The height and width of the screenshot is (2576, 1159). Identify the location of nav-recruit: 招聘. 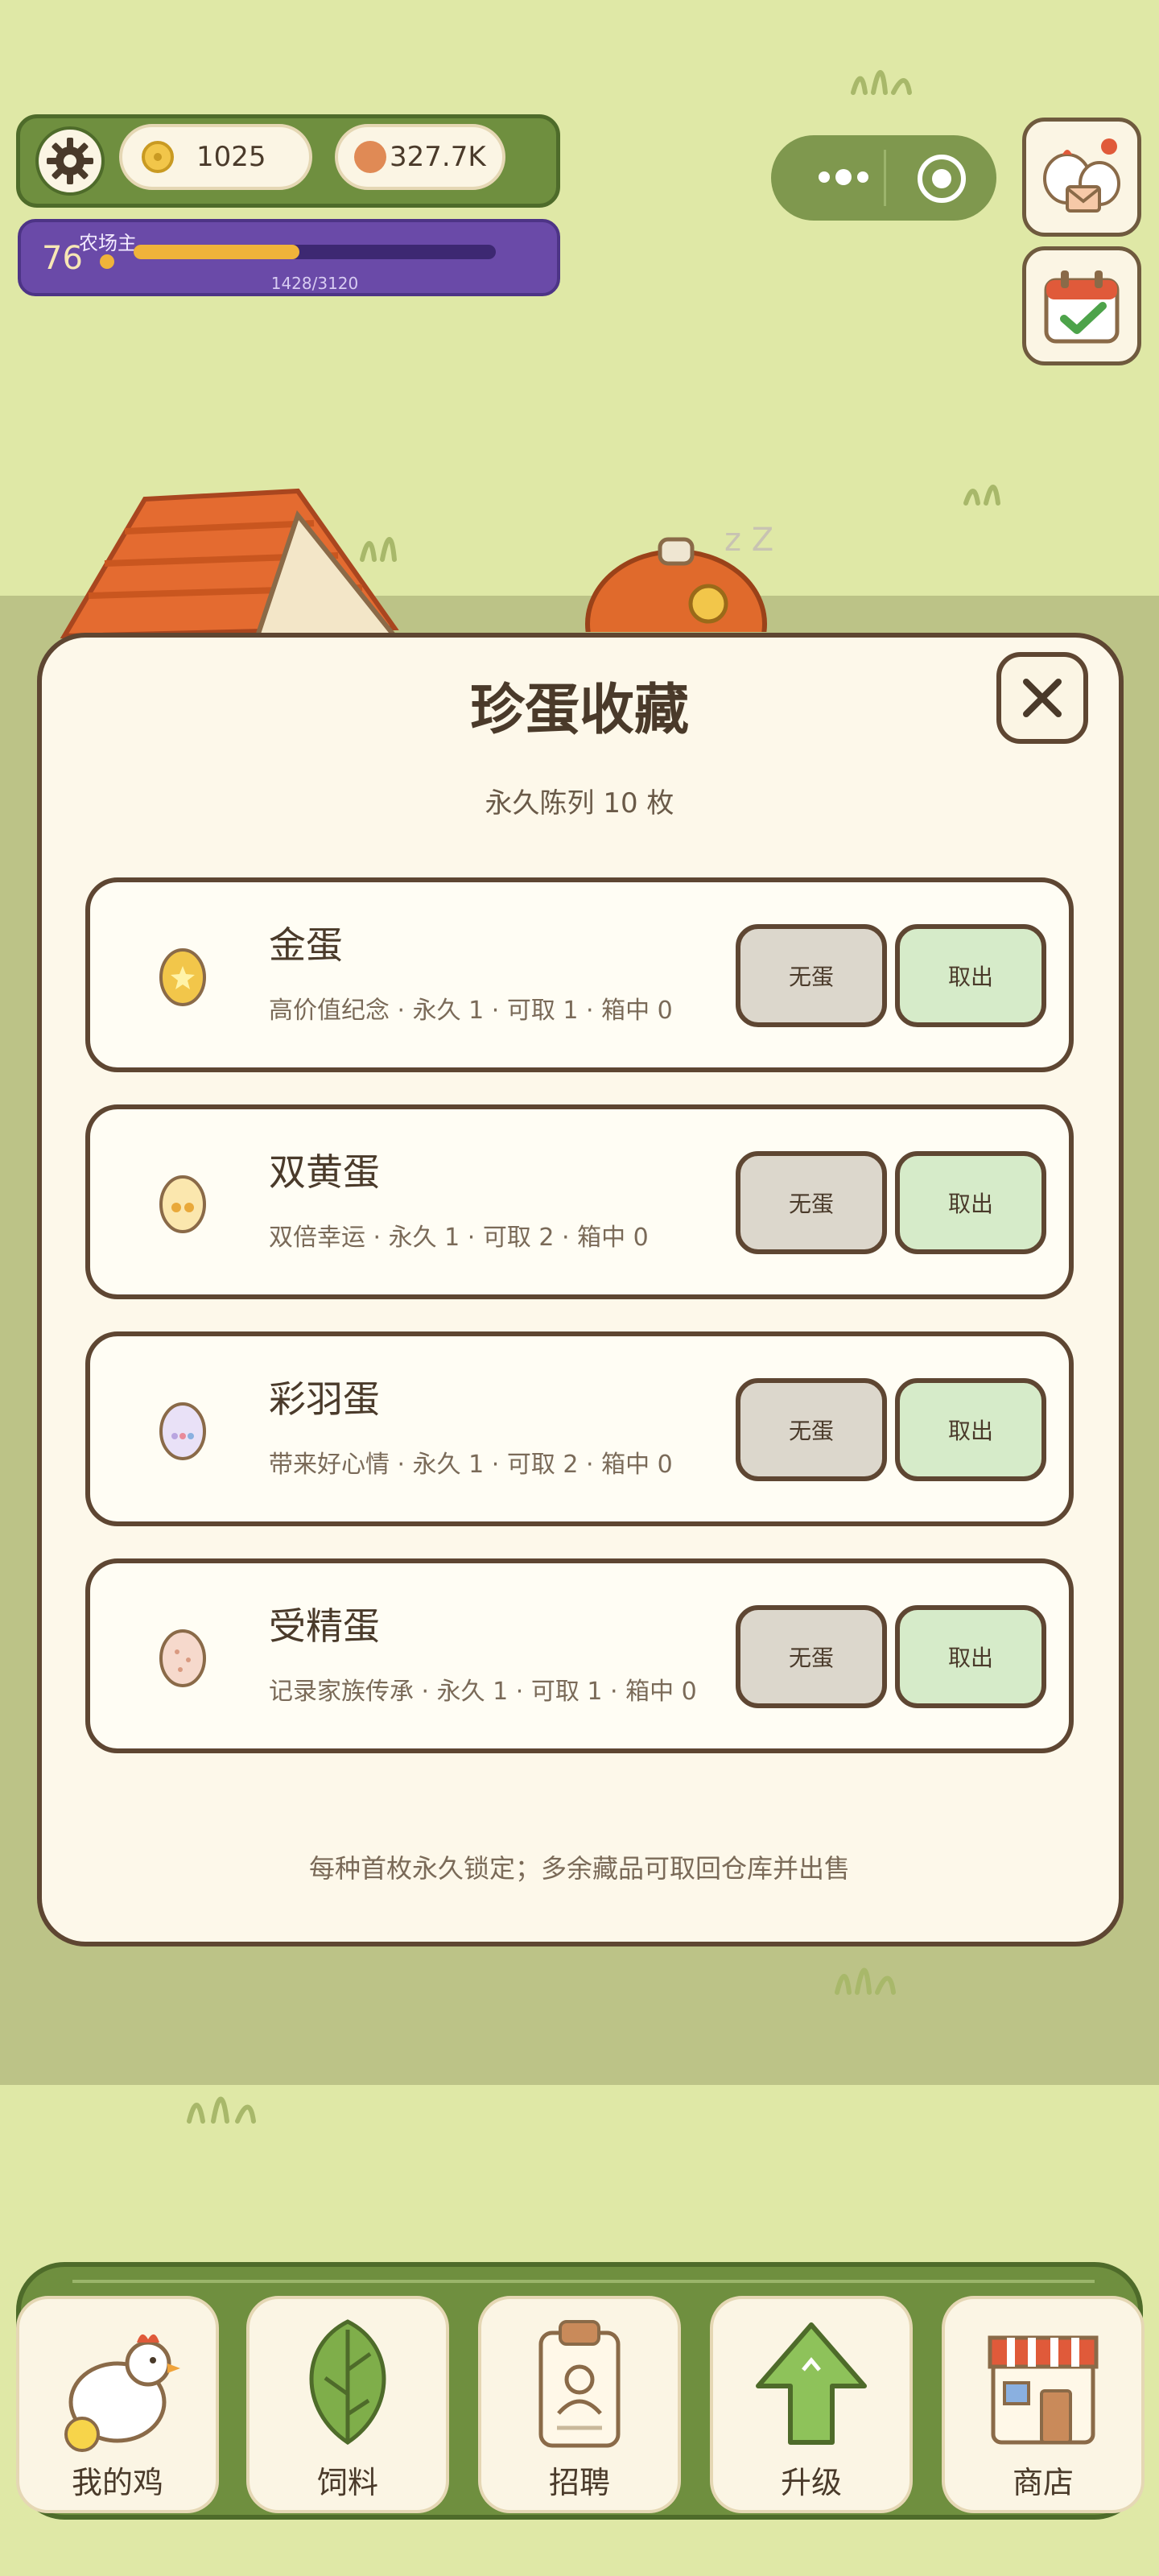
(579, 2404).